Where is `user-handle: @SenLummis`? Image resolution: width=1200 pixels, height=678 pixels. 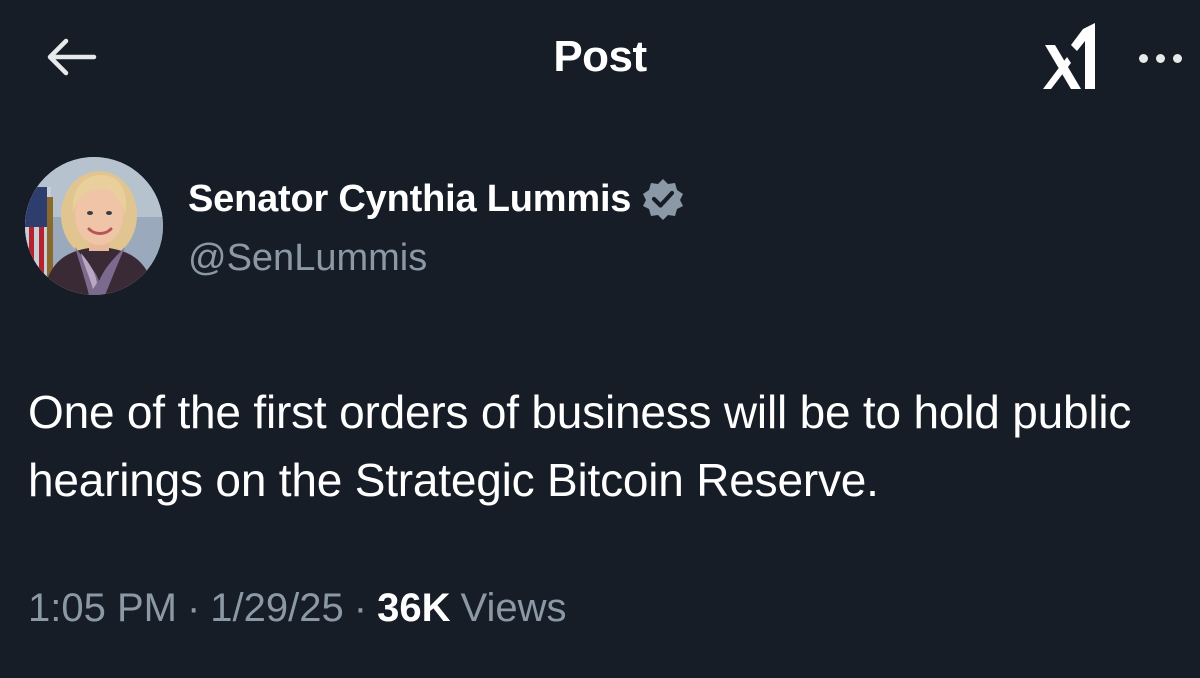 user-handle: @SenLummis is located at coordinates (307, 258).